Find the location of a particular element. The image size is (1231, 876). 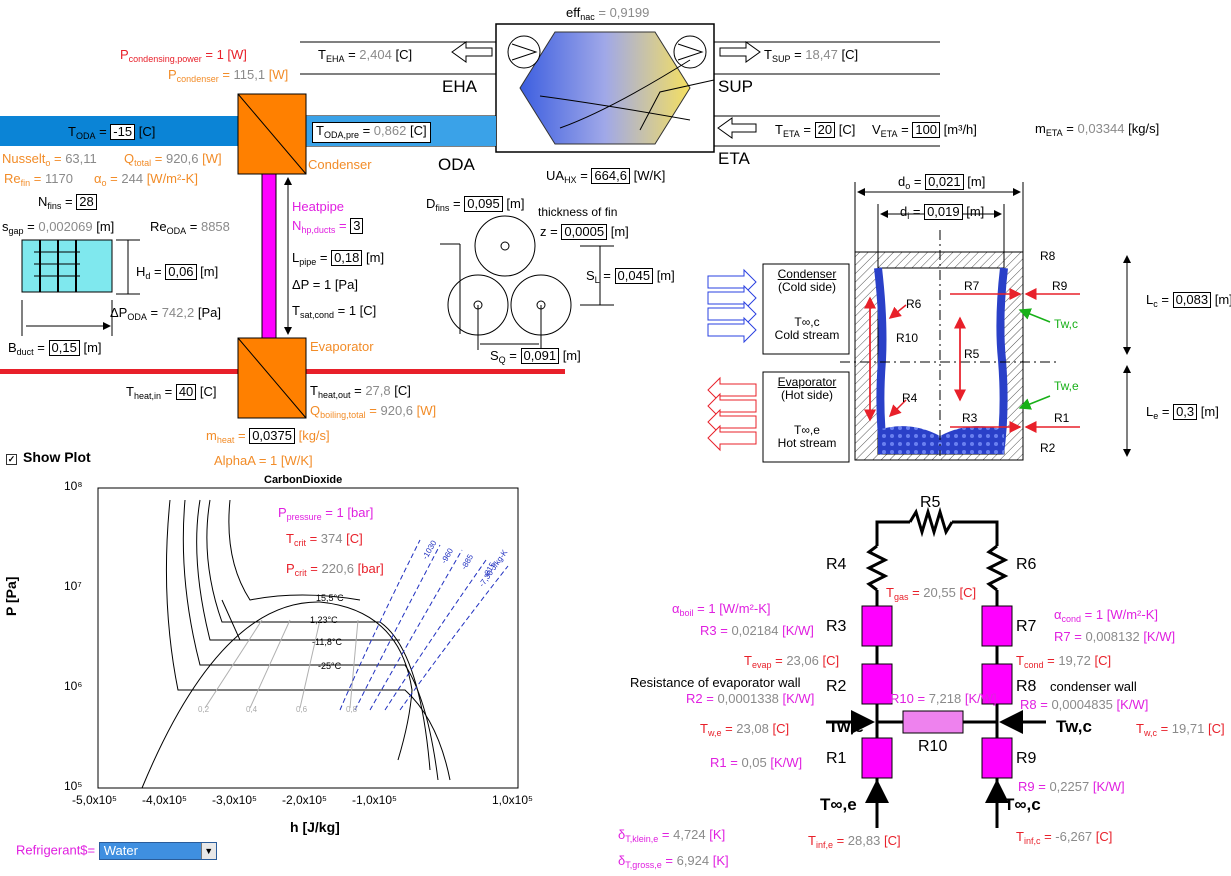

dt-klein: δT,klein,e = 4,724 [K] is located at coordinates (672, 835).